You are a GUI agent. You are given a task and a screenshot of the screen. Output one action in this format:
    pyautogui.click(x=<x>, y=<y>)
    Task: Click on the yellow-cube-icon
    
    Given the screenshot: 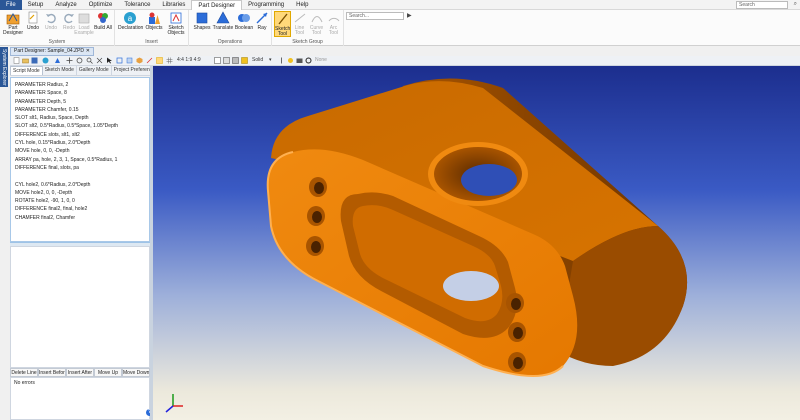 What is the action you would take?
    pyautogui.click(x=244, y=60)
    